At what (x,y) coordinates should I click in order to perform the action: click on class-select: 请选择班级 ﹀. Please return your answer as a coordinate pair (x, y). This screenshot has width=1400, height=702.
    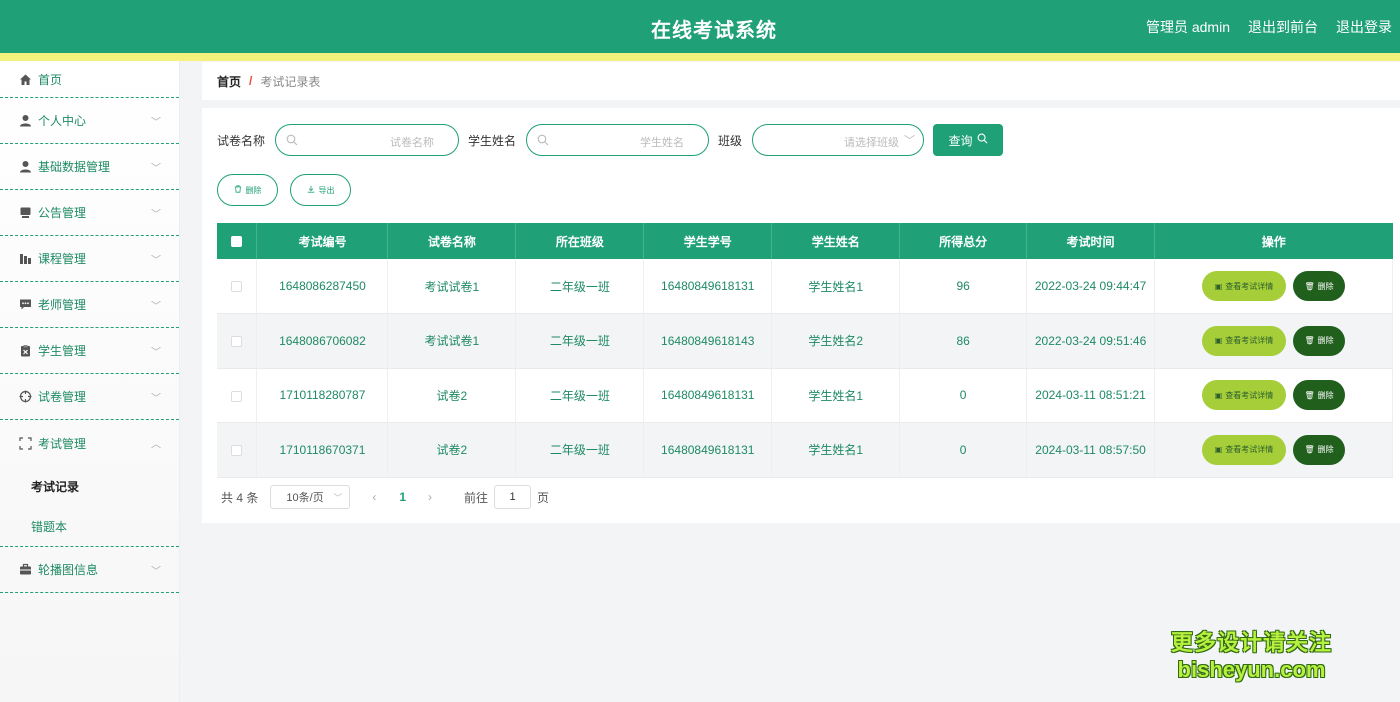
    Looking at the image, I should click on (838, 140).